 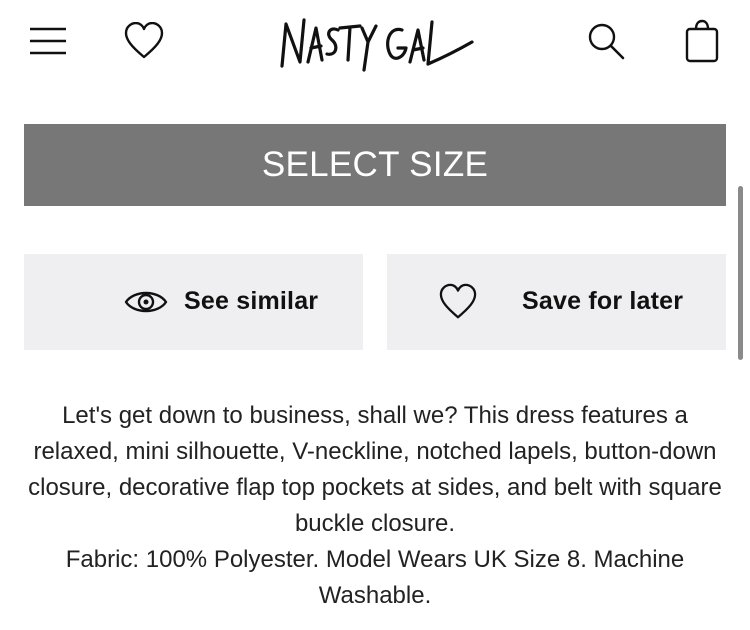 What do you see at coordinates (146, 302) in the screenshot?
I see `eye-icon` at bounding box center [146, 302].